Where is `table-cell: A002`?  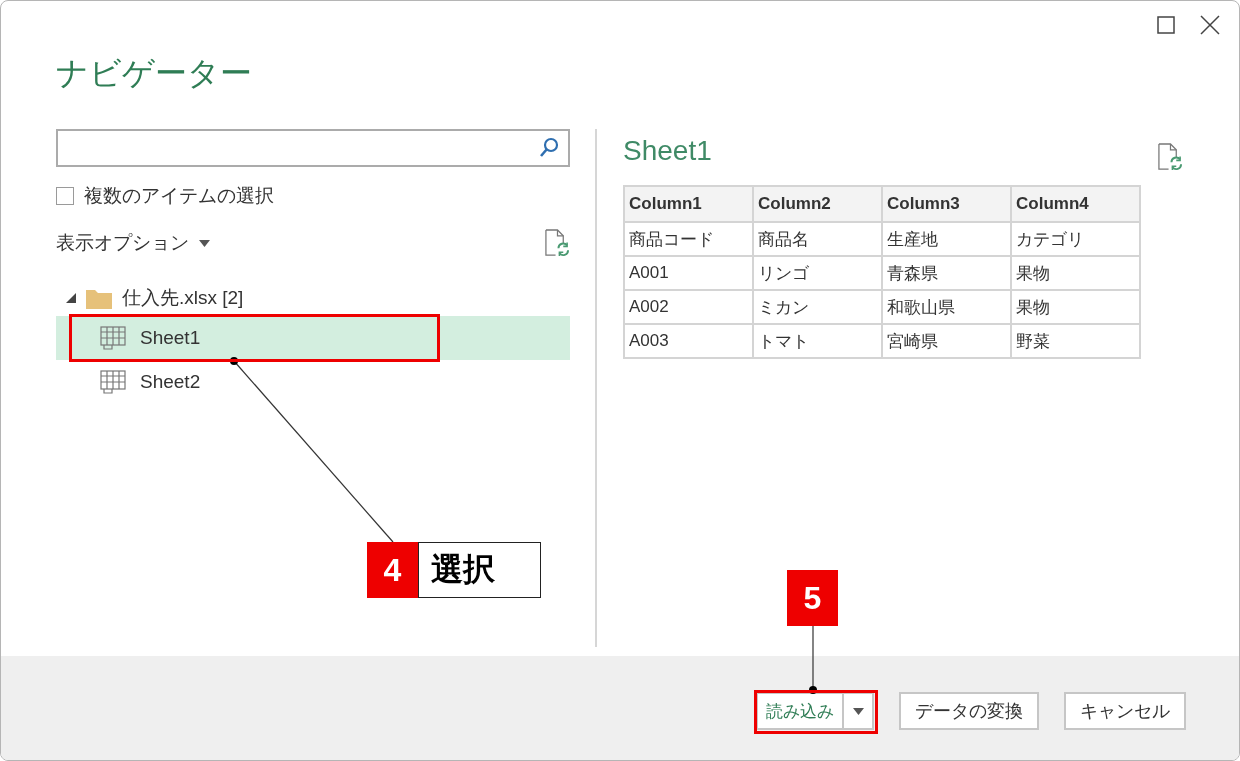 table-cell: A002 is located at coordinates (688, 307).